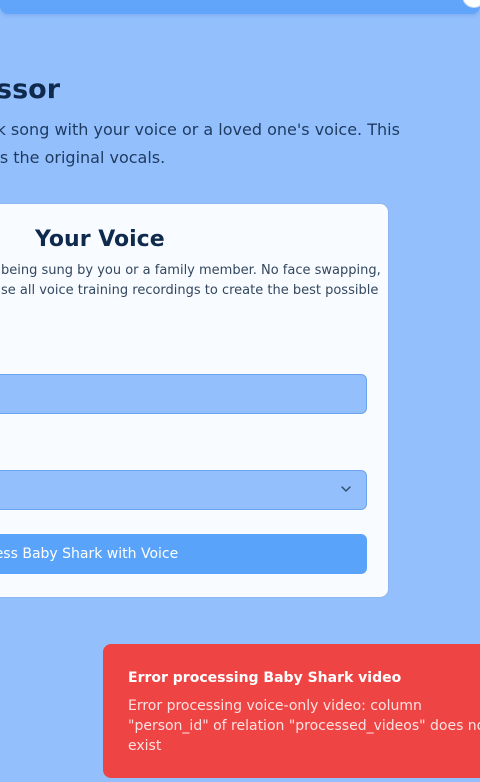 The image size is (480, 782). I want to click on toast-message-line: exist, so click(145, 746).